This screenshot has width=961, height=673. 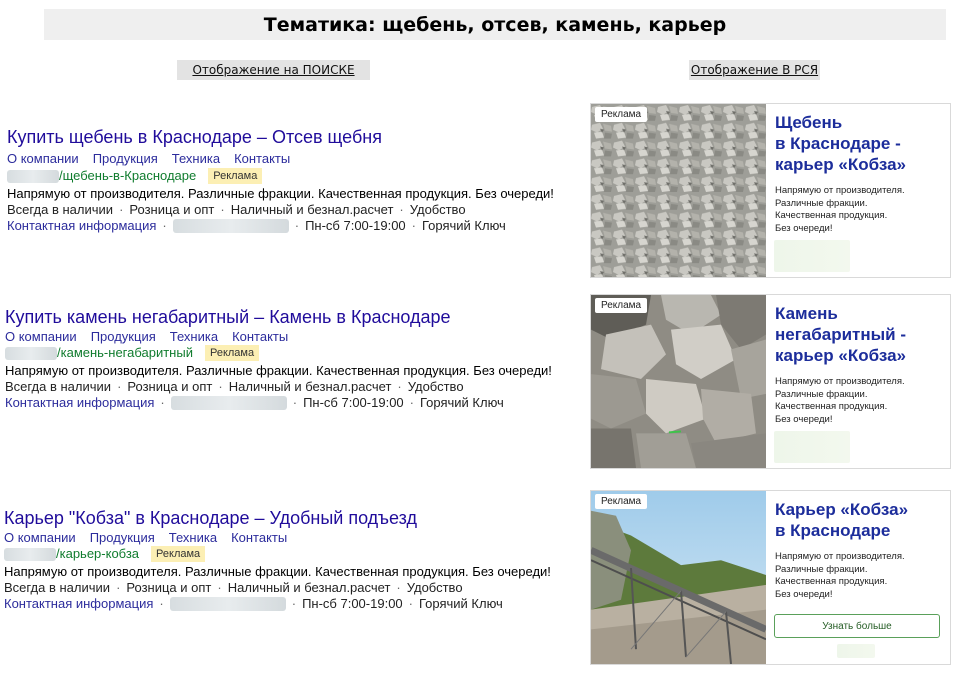 What do you see at coordinates (280, 137) in the screenshot?
I see `ad-title: Купить щебень в Краснодаре – Отсев щебня` at bounding box center [280, 137].